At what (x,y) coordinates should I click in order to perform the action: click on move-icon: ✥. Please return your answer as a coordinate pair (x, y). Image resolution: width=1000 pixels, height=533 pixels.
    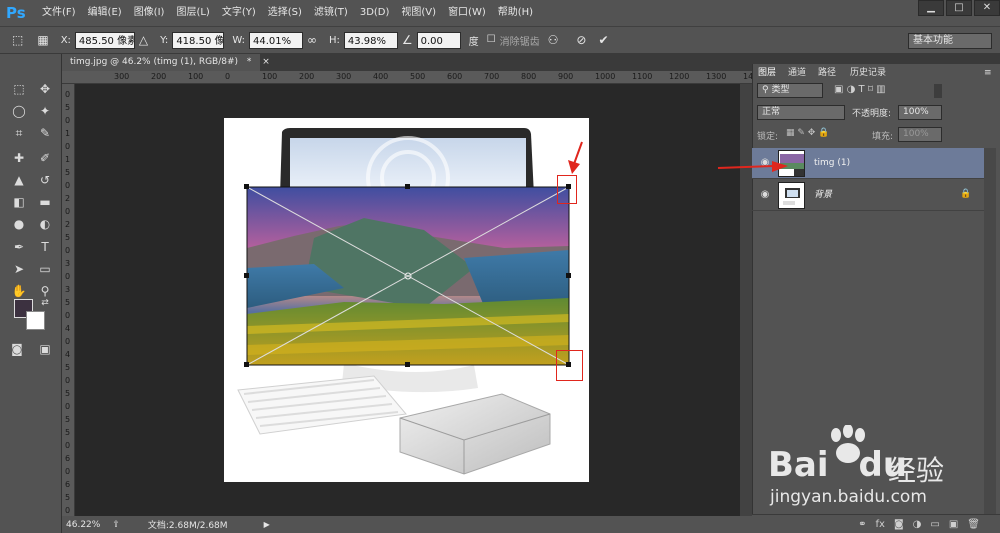
    Looking at the image, I should click on (45, 89).